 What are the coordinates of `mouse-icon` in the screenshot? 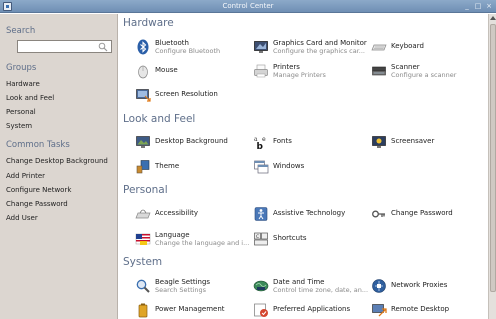 It's located at (143, 72).